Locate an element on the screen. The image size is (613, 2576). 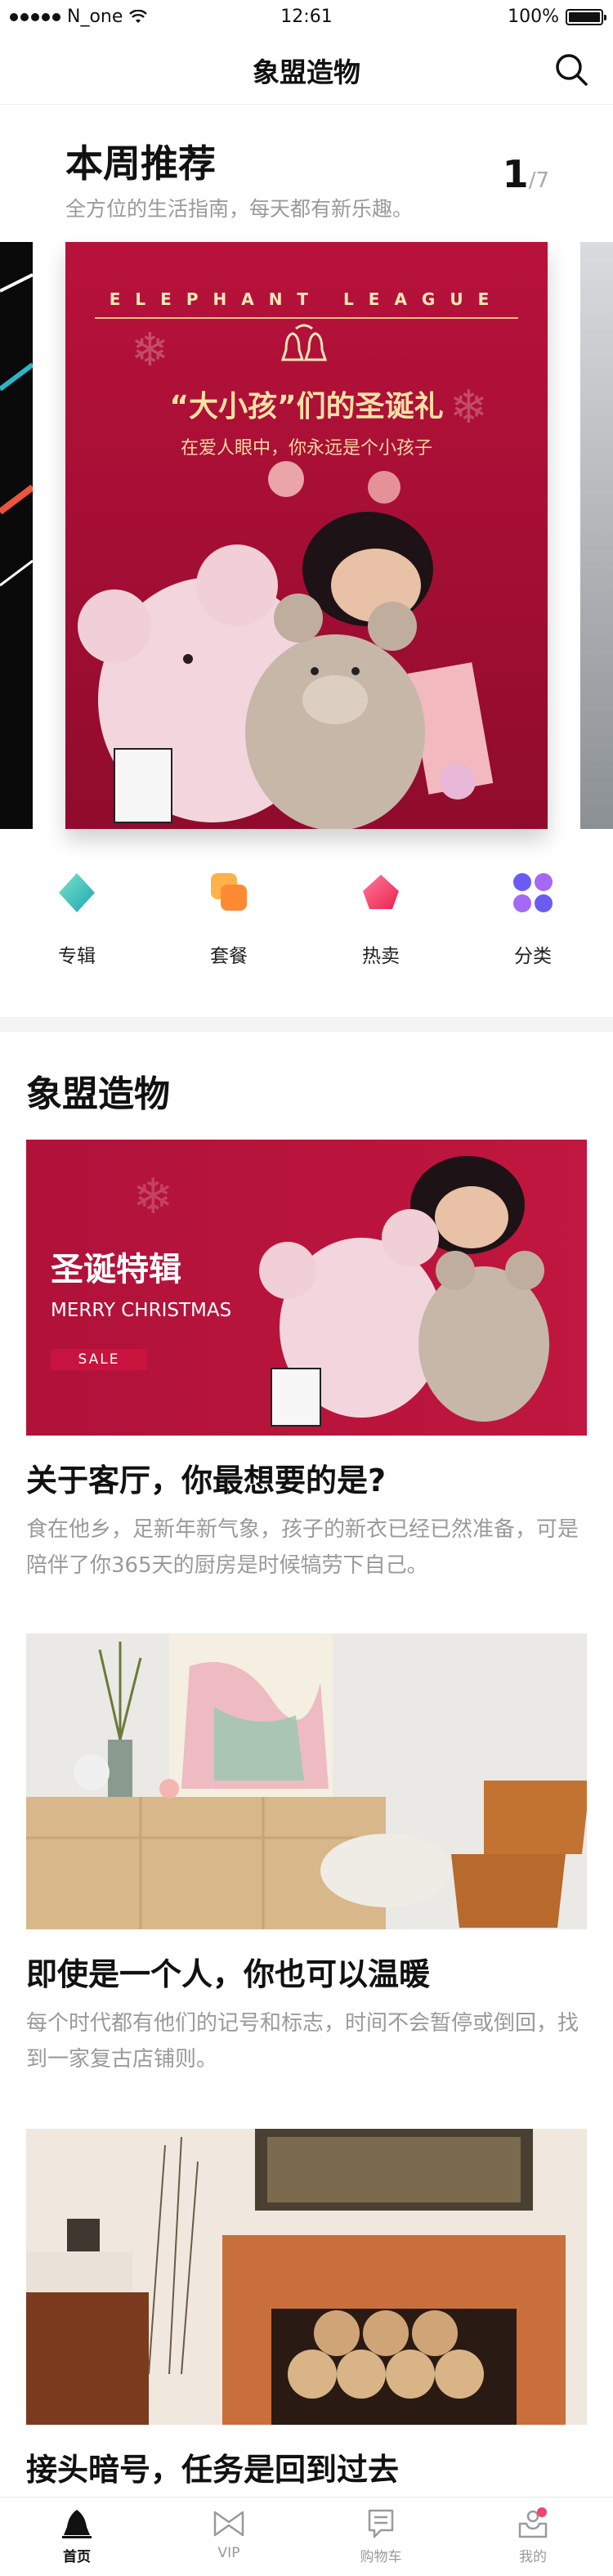
tab-vip: VIP is located at coordinates (229, 2534).